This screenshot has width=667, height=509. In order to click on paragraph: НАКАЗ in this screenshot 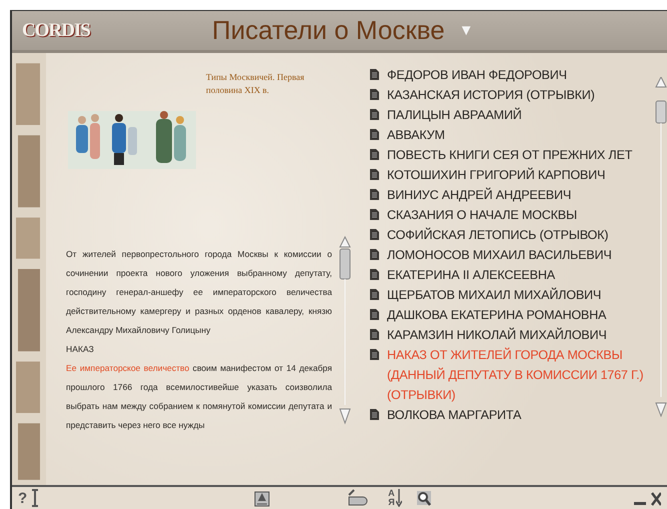, I will do `click(80, 349)`.